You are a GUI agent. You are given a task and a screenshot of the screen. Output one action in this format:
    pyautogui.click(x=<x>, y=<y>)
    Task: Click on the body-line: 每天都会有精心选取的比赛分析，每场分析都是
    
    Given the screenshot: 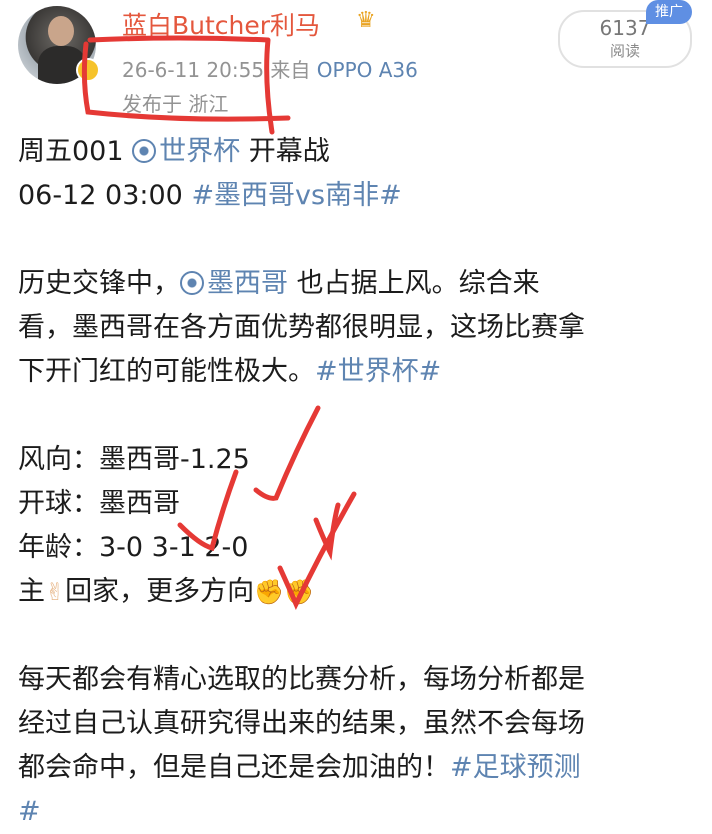 What is the action you would take?
    pyautogui.click(x=301, y=679)
    